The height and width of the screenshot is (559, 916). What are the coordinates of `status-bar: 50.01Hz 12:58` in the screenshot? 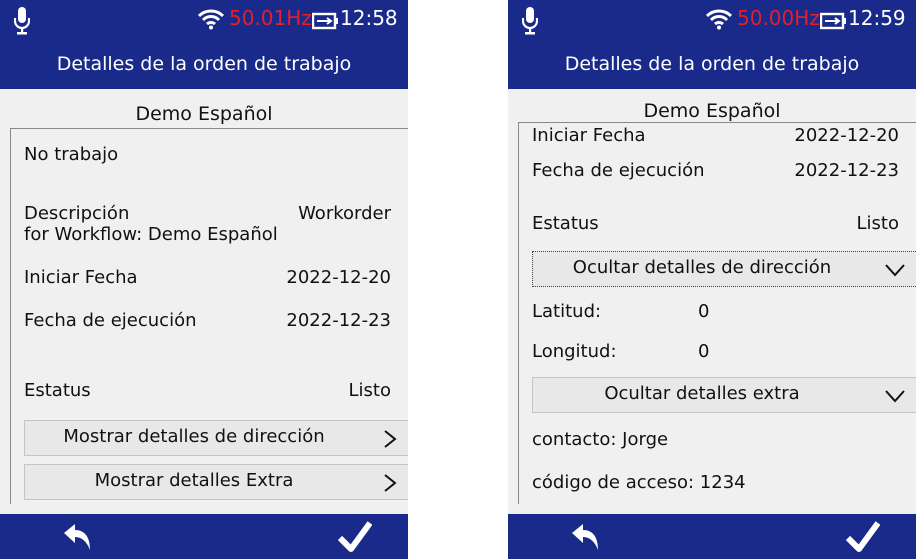 It's located at (204, 22).